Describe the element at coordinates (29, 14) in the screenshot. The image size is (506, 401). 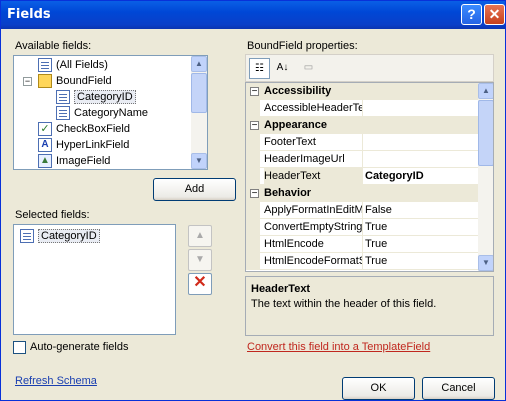
I see `window-title: Fields` at that location.